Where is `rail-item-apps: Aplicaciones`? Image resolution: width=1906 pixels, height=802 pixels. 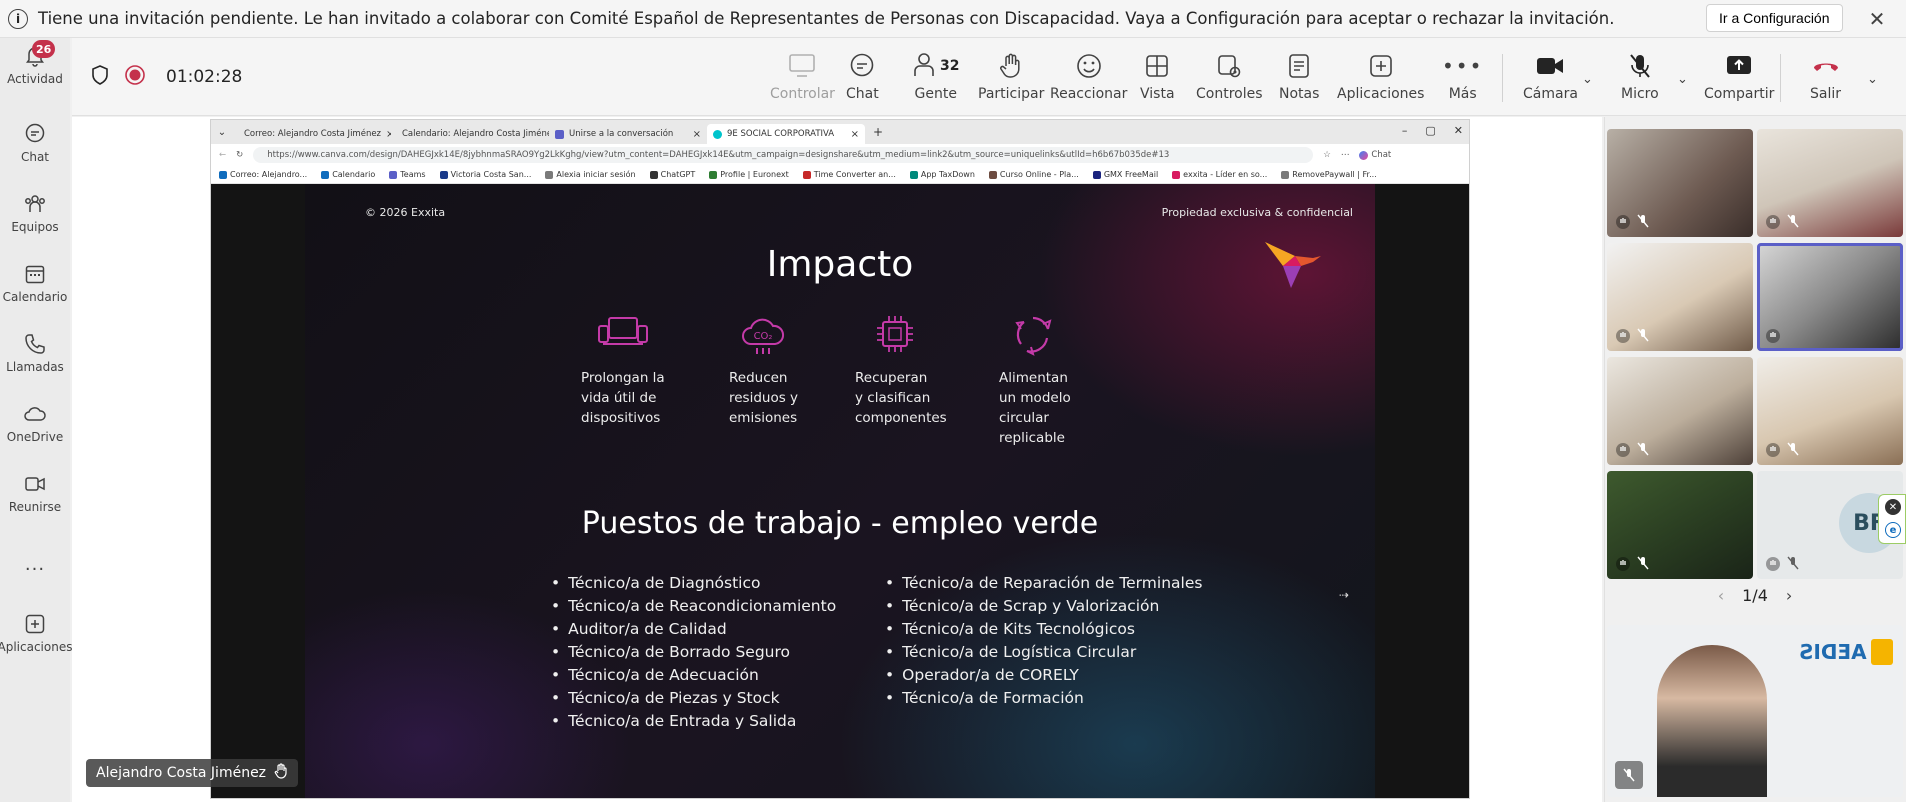
rail-item-apps: Aplicaciones is located at coordinates (36, 633).